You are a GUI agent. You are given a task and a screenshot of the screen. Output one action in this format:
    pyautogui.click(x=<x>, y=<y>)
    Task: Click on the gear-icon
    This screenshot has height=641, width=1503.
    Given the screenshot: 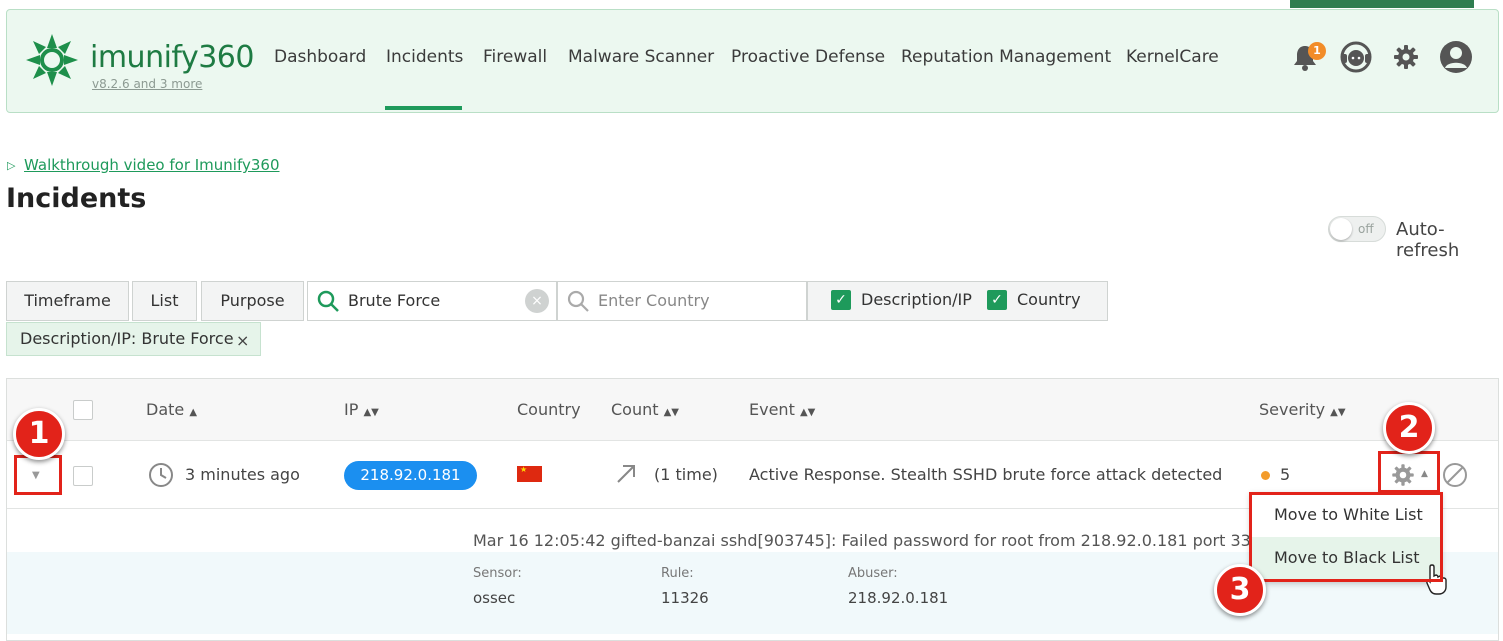 What is the action you would take?
    pyautogui.click(x=1406, y=57)
    